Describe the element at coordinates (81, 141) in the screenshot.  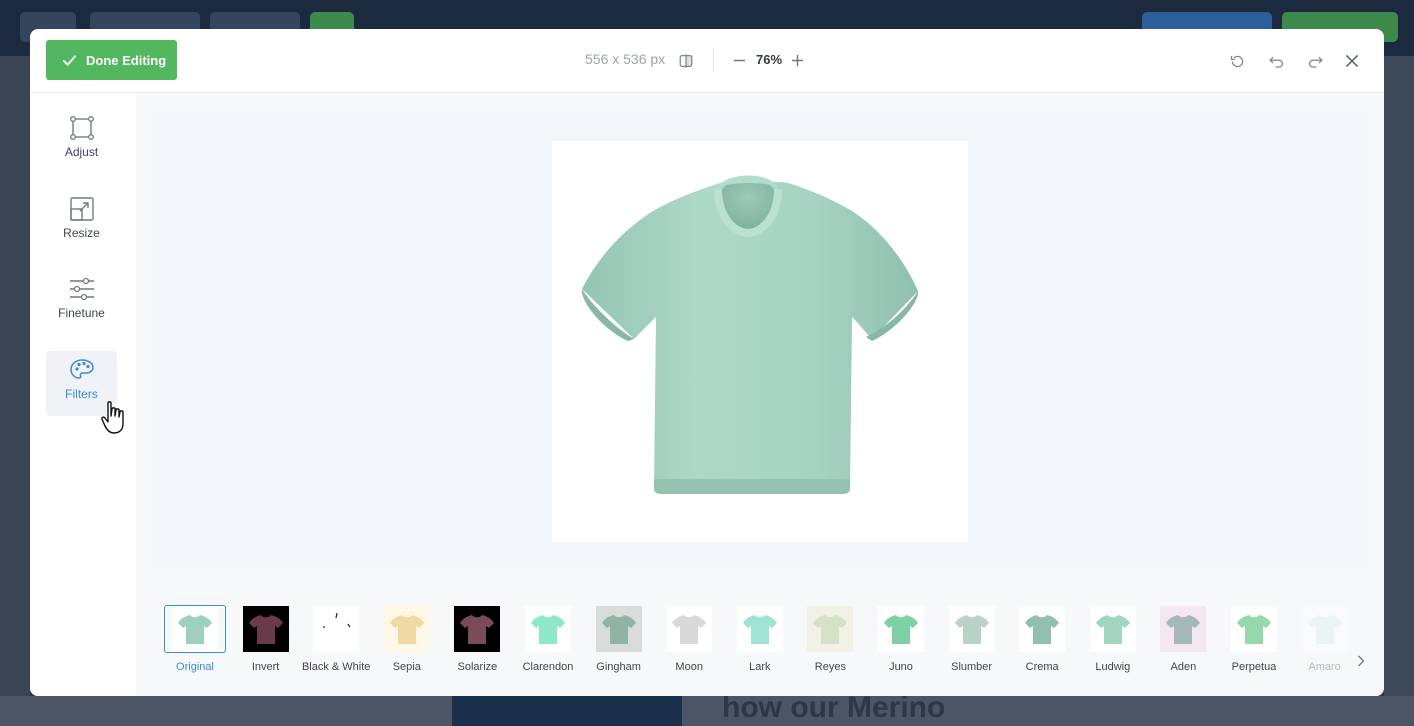
I see `tool-adjust: Adjust` at that location.